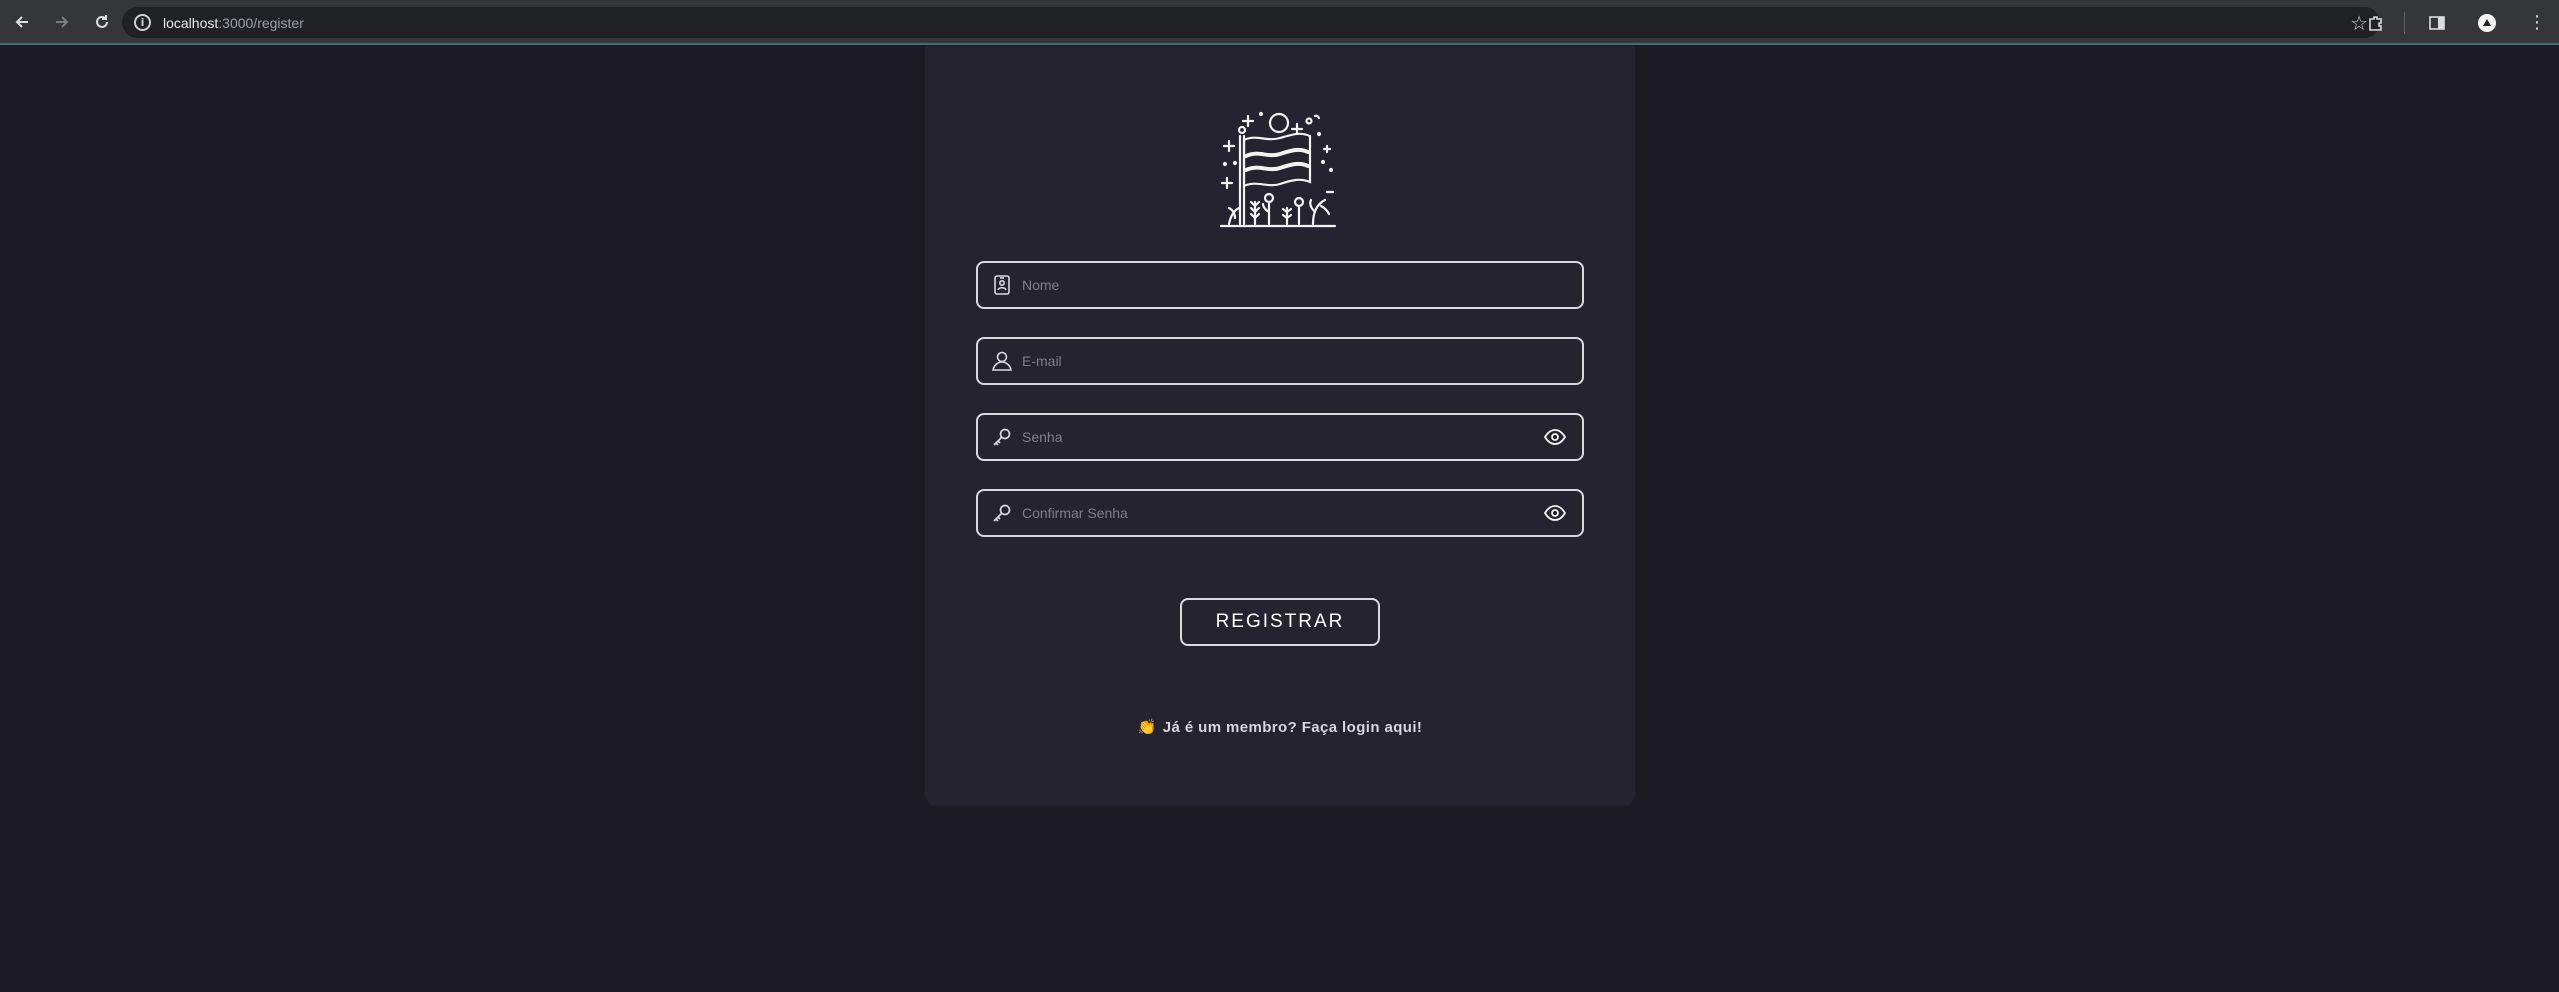 This screenshot has width=2559, height=992. Describe the element at coordinates (1302, 285) in the screenshot. I see `name-input` at that location.